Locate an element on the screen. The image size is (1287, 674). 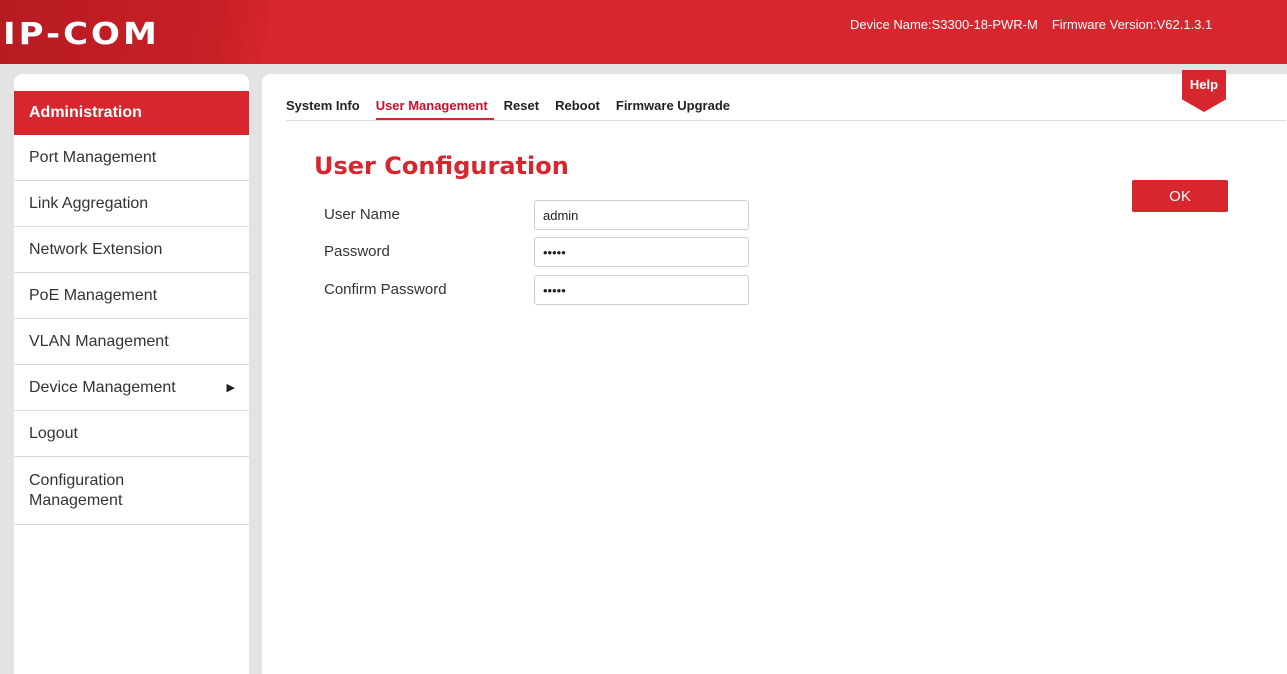
confirm-password-row: Confirm Password is located at coordinates (574, 290).